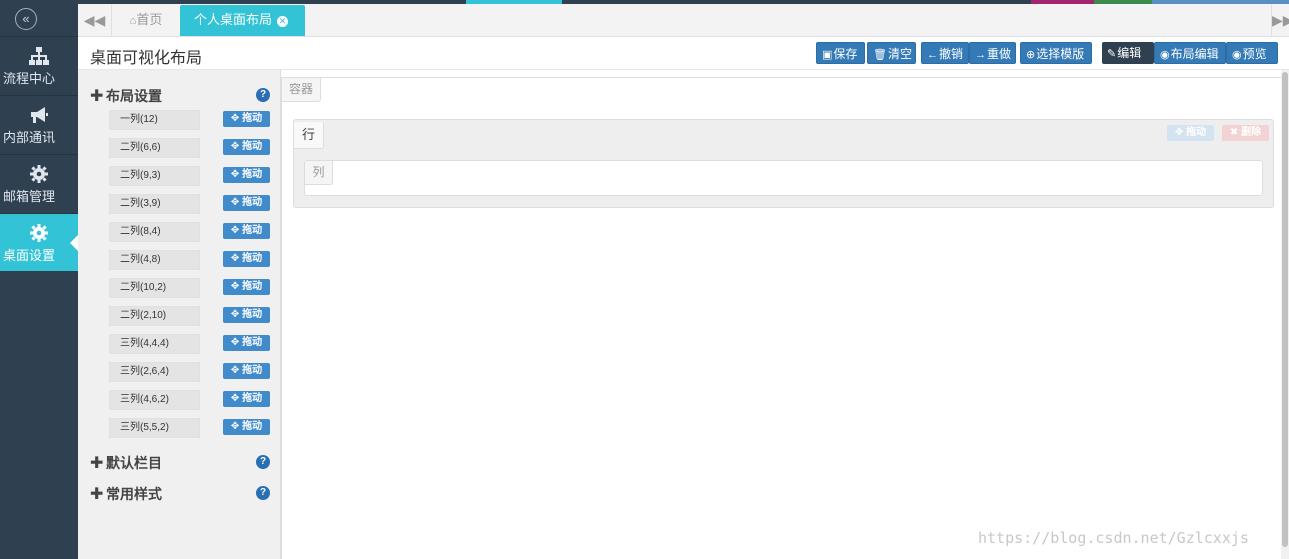  What do you see at coordinates (154, 232) in the screenshot?
I see `layout-item: 二列(8,4)` at bounding box center [154, 232].